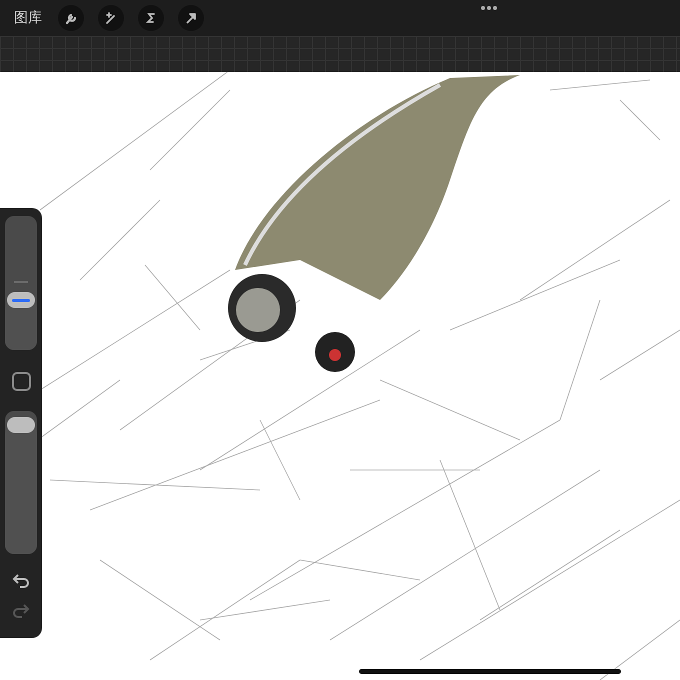  I want to click on gallery-button: 图库, so click(28, 18).